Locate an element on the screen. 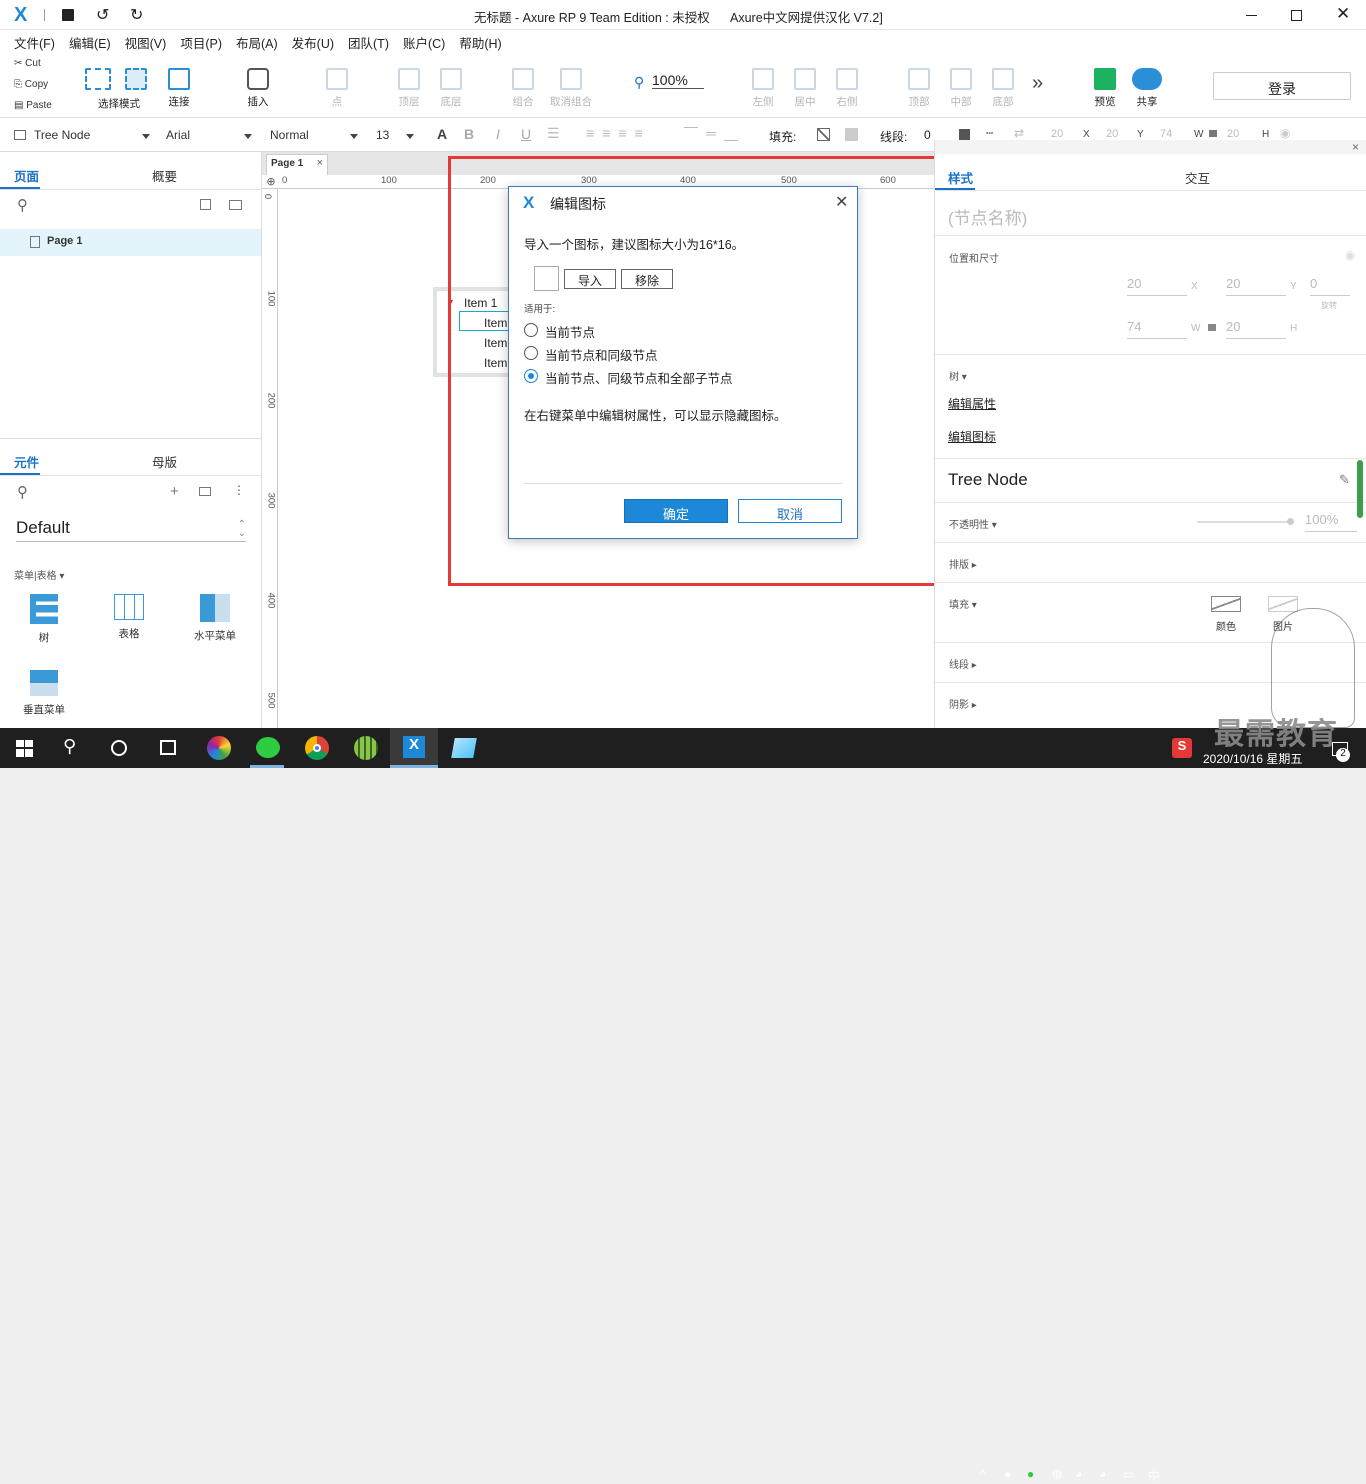 This screenshot has height=1484, width=1366. font-size-select: 13 is located at coordinates (397, 135).